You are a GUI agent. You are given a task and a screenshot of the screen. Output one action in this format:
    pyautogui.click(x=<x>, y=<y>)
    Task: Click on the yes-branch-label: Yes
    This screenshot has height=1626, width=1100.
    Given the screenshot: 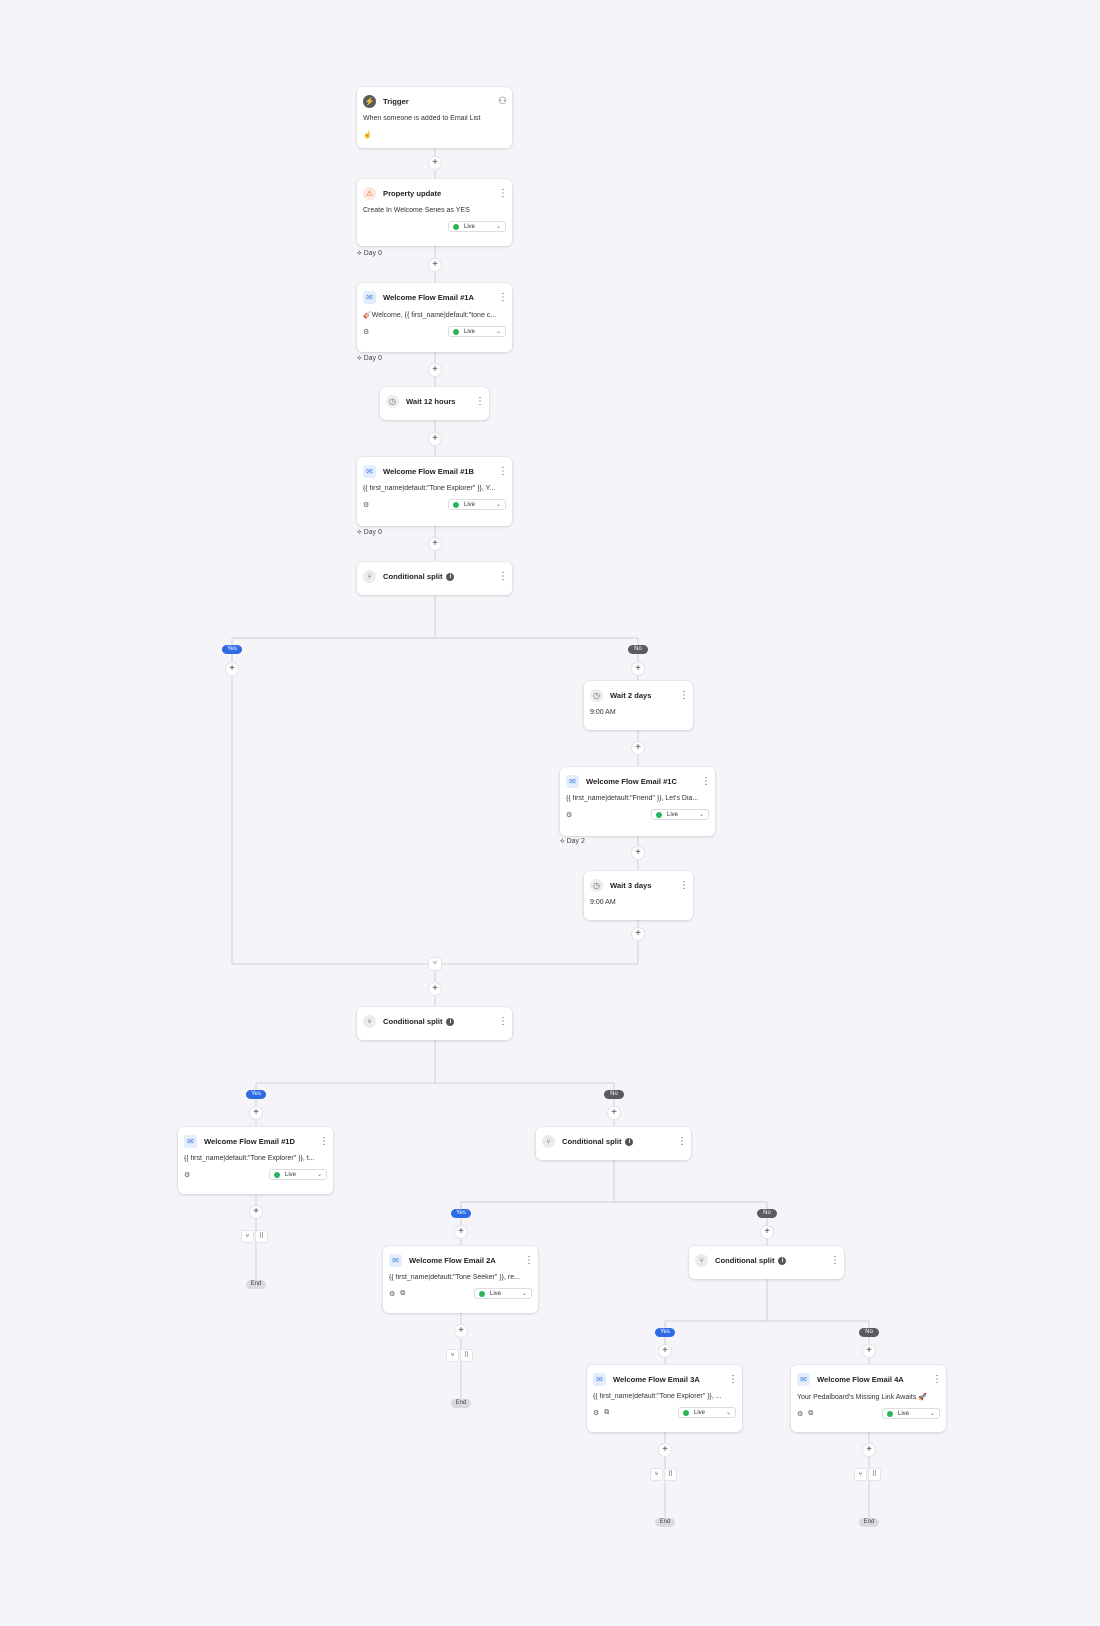 What is the action you would take?
    pyautogui.click(x=665, y=1332)
    